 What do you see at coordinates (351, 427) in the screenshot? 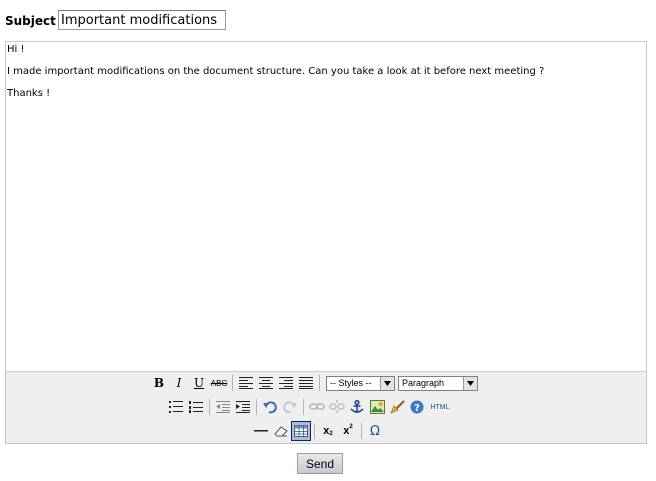
I see `superscript-marker: 2` at bounding box center [351, 427].